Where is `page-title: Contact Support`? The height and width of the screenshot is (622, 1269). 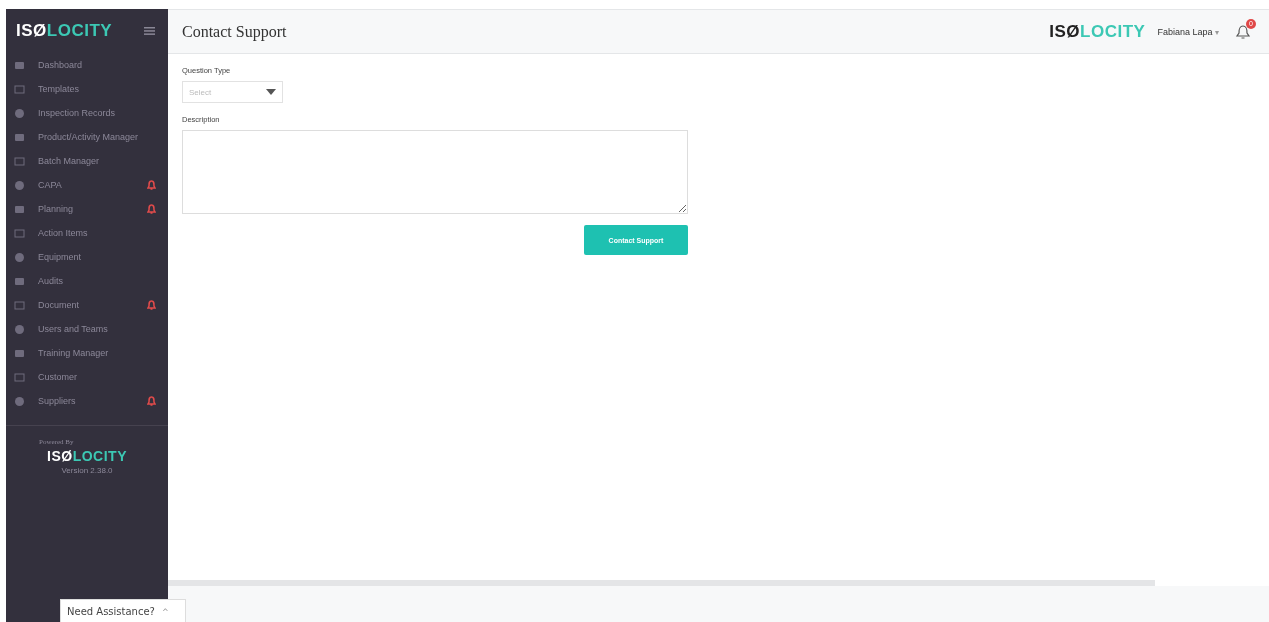
page-title: Contact Support is located at coordinates (235, 31).